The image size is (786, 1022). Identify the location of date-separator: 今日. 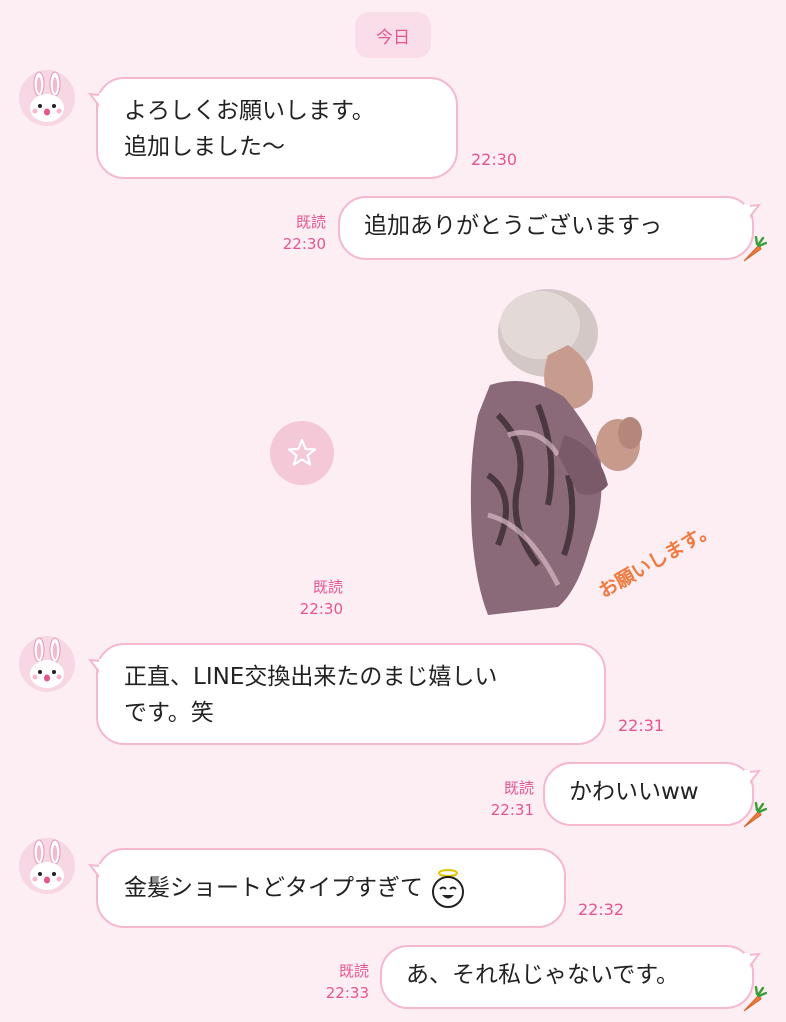
(393, 35).